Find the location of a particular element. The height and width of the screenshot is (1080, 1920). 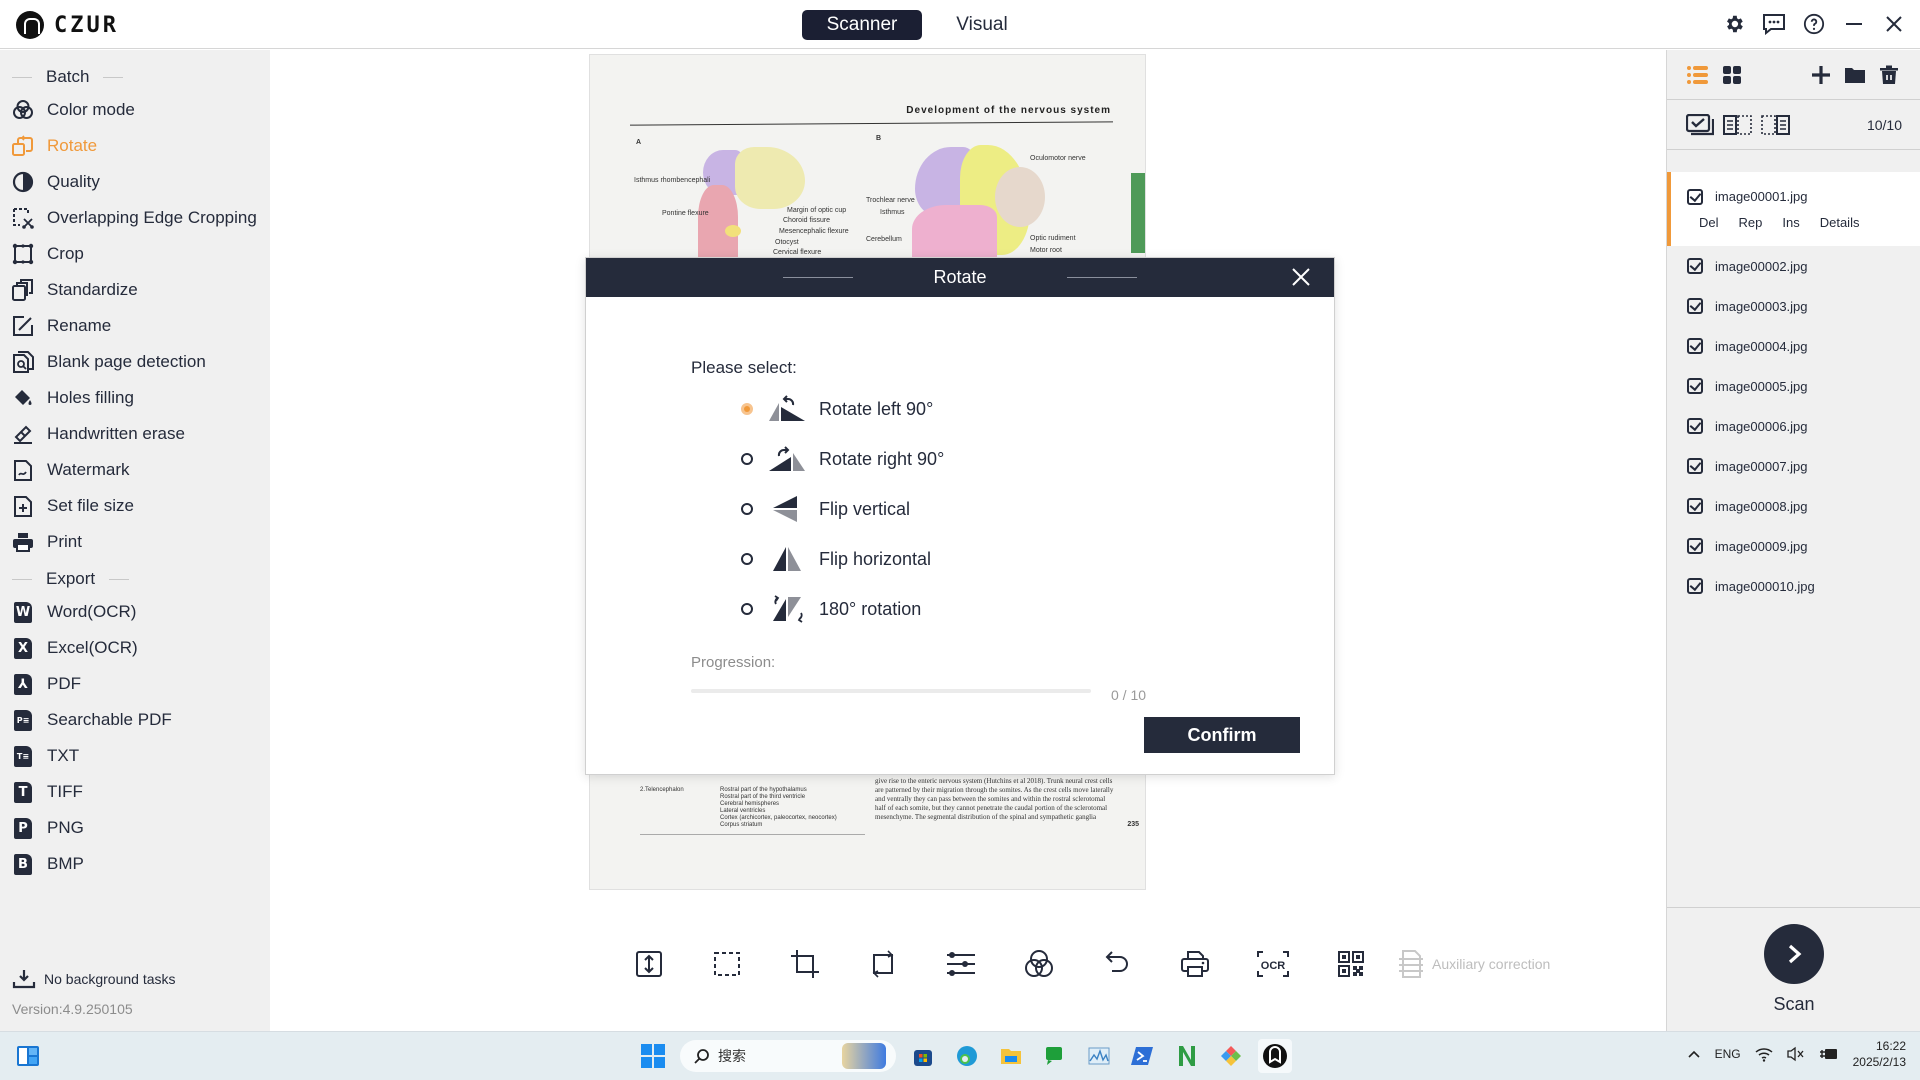

print-button is located at coordinates (1195, 964).